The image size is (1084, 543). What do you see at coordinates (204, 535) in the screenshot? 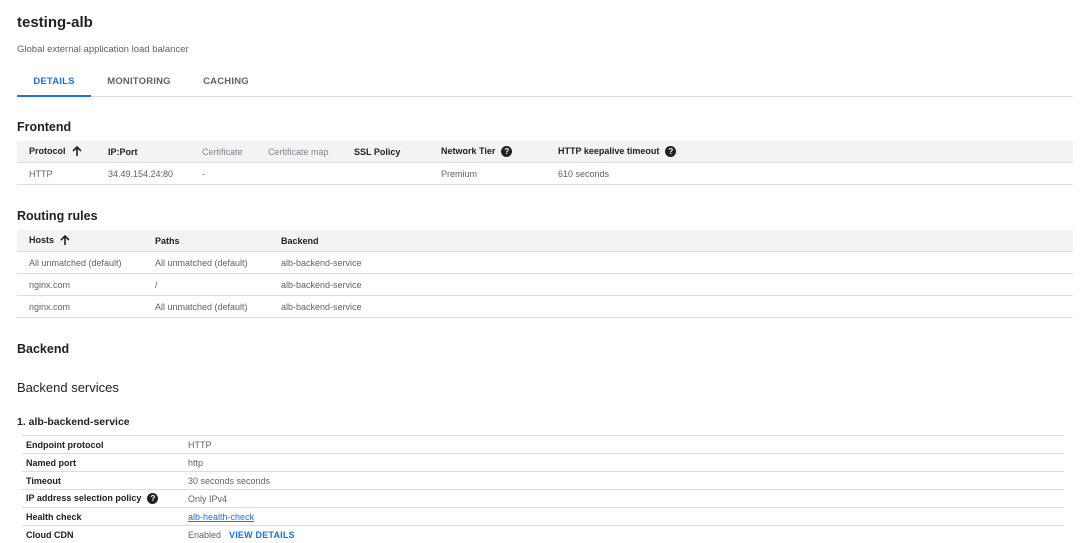
I see `cdn-status: Enabled` at bounding box center [204, 535].